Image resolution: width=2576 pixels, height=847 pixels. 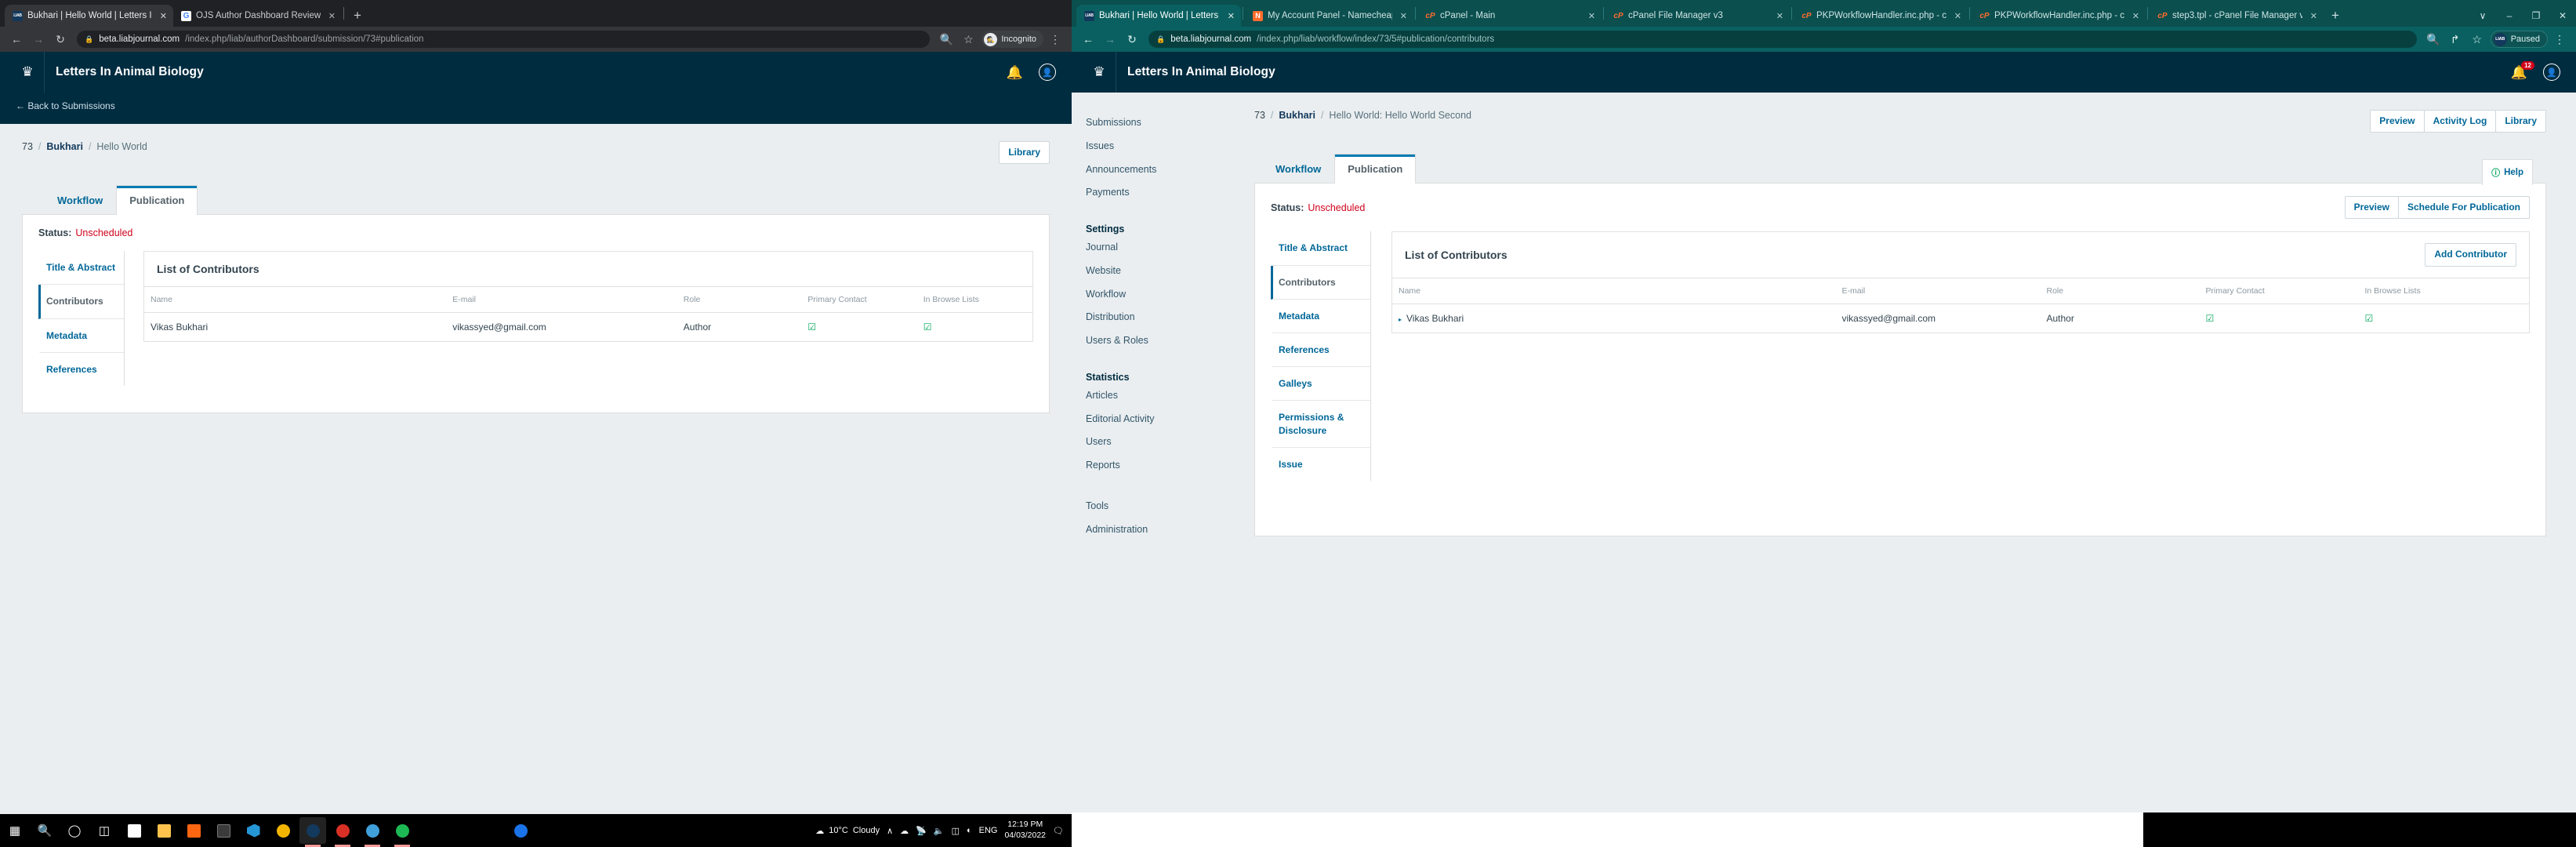 I want to click on sidebar-item-administration: Administration, so click(x=1163, y=530).